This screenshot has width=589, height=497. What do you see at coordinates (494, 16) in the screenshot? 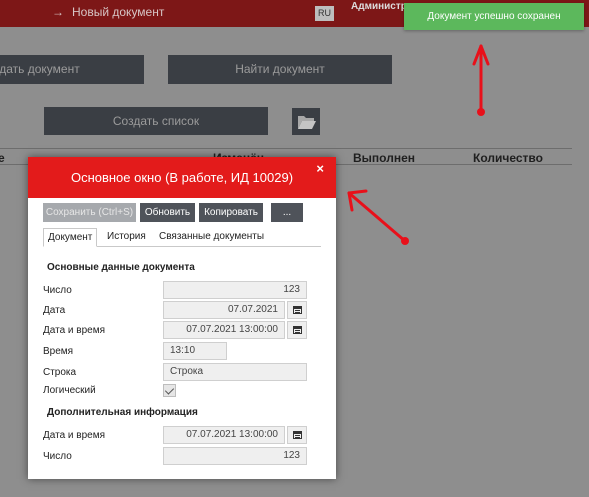
I see `success-toast: Документ успешно сохранен` at bounding box center [494, 16].